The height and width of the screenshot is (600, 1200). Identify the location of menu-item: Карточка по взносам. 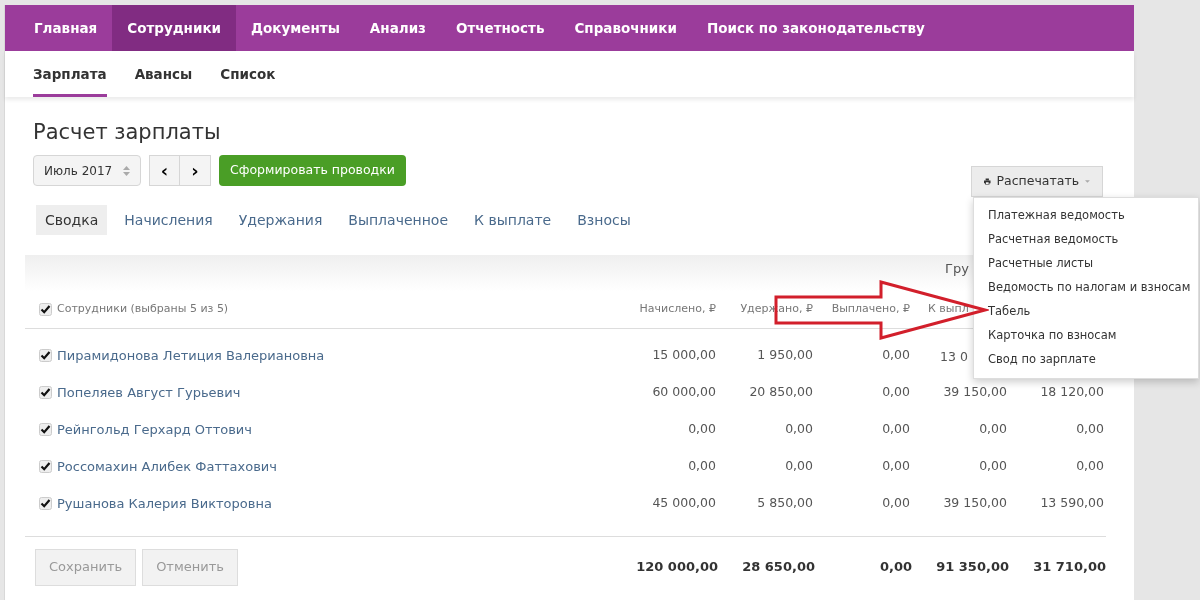
(1086, 336).